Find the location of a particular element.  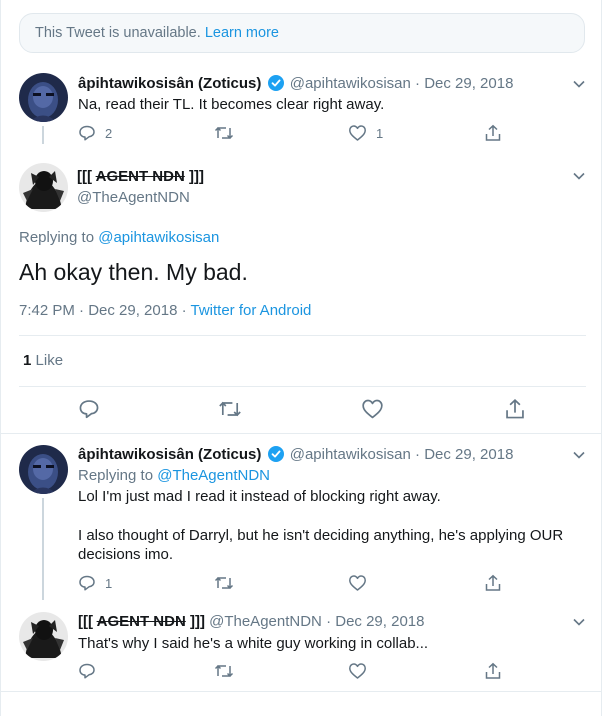

mention-link: @apihtawikosisan is located at coordinates (158, 237).